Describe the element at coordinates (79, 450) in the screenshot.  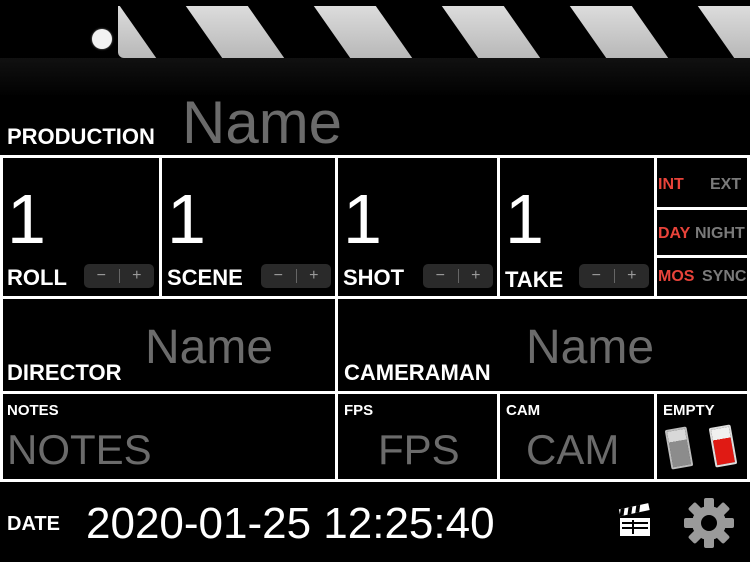
I see `notes-input: NOTES` at that location.